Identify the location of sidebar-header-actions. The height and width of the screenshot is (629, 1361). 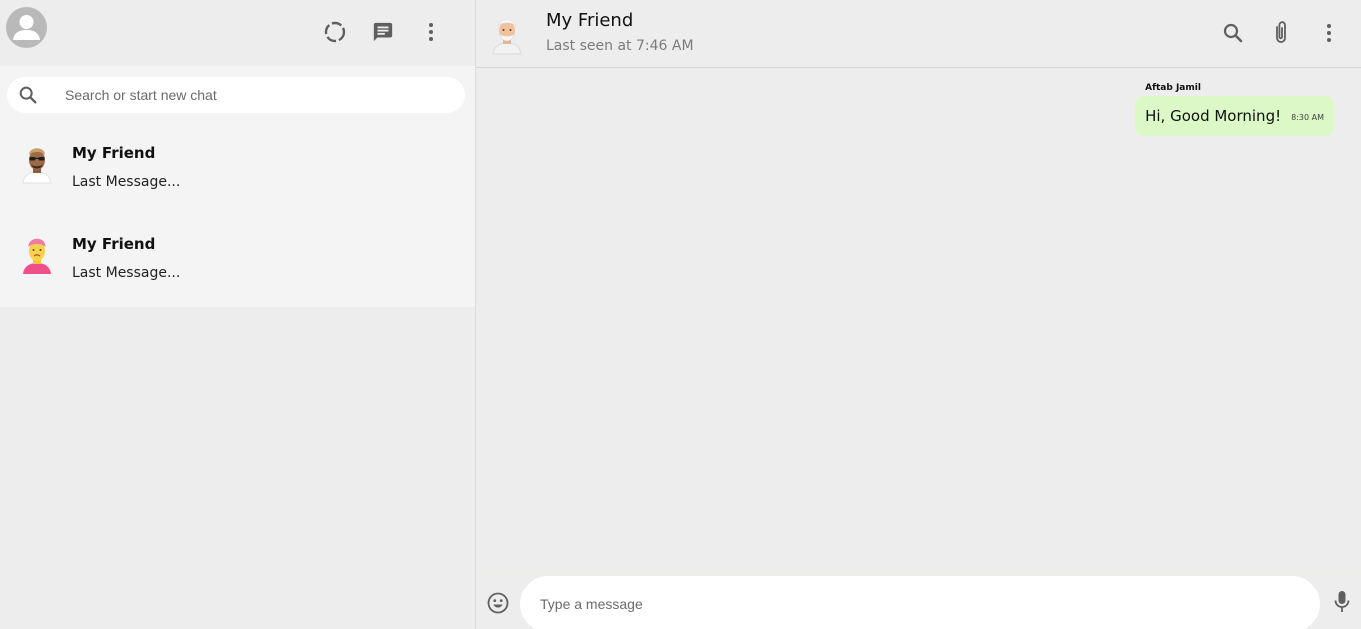
(383, 32).